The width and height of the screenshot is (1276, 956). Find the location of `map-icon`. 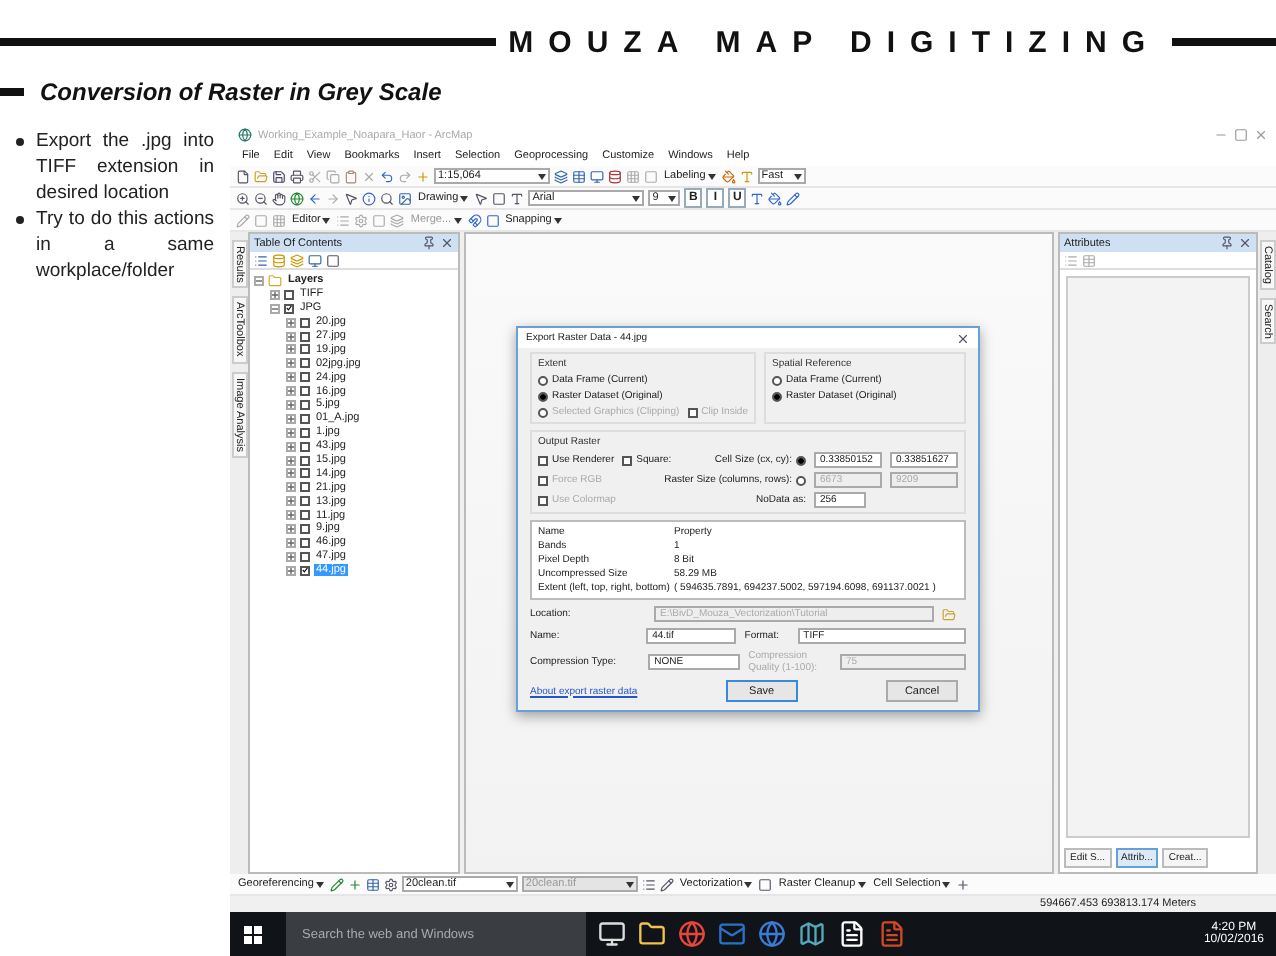

map-icon is located at coordinates (812, 934).